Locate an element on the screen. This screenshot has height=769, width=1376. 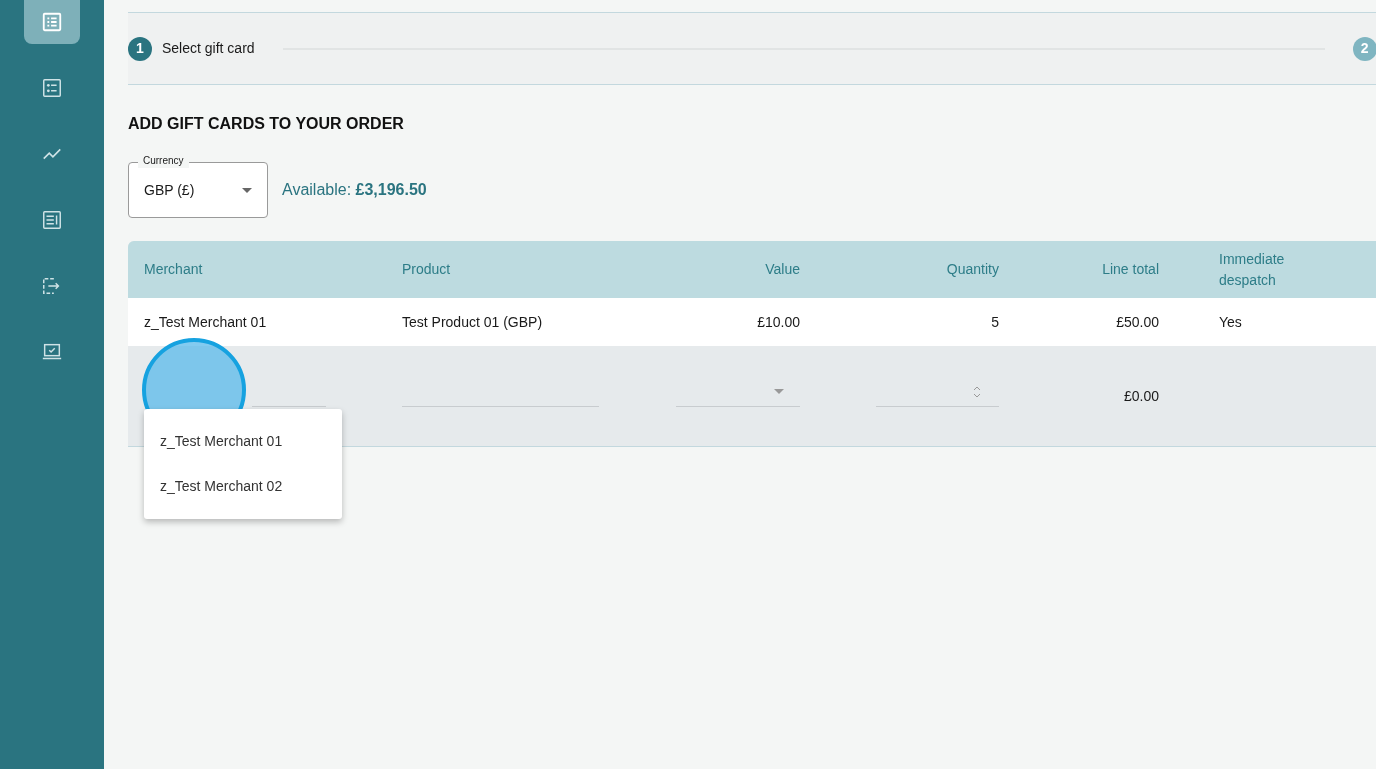
sidebar-item is located at coordinates (52, 22).